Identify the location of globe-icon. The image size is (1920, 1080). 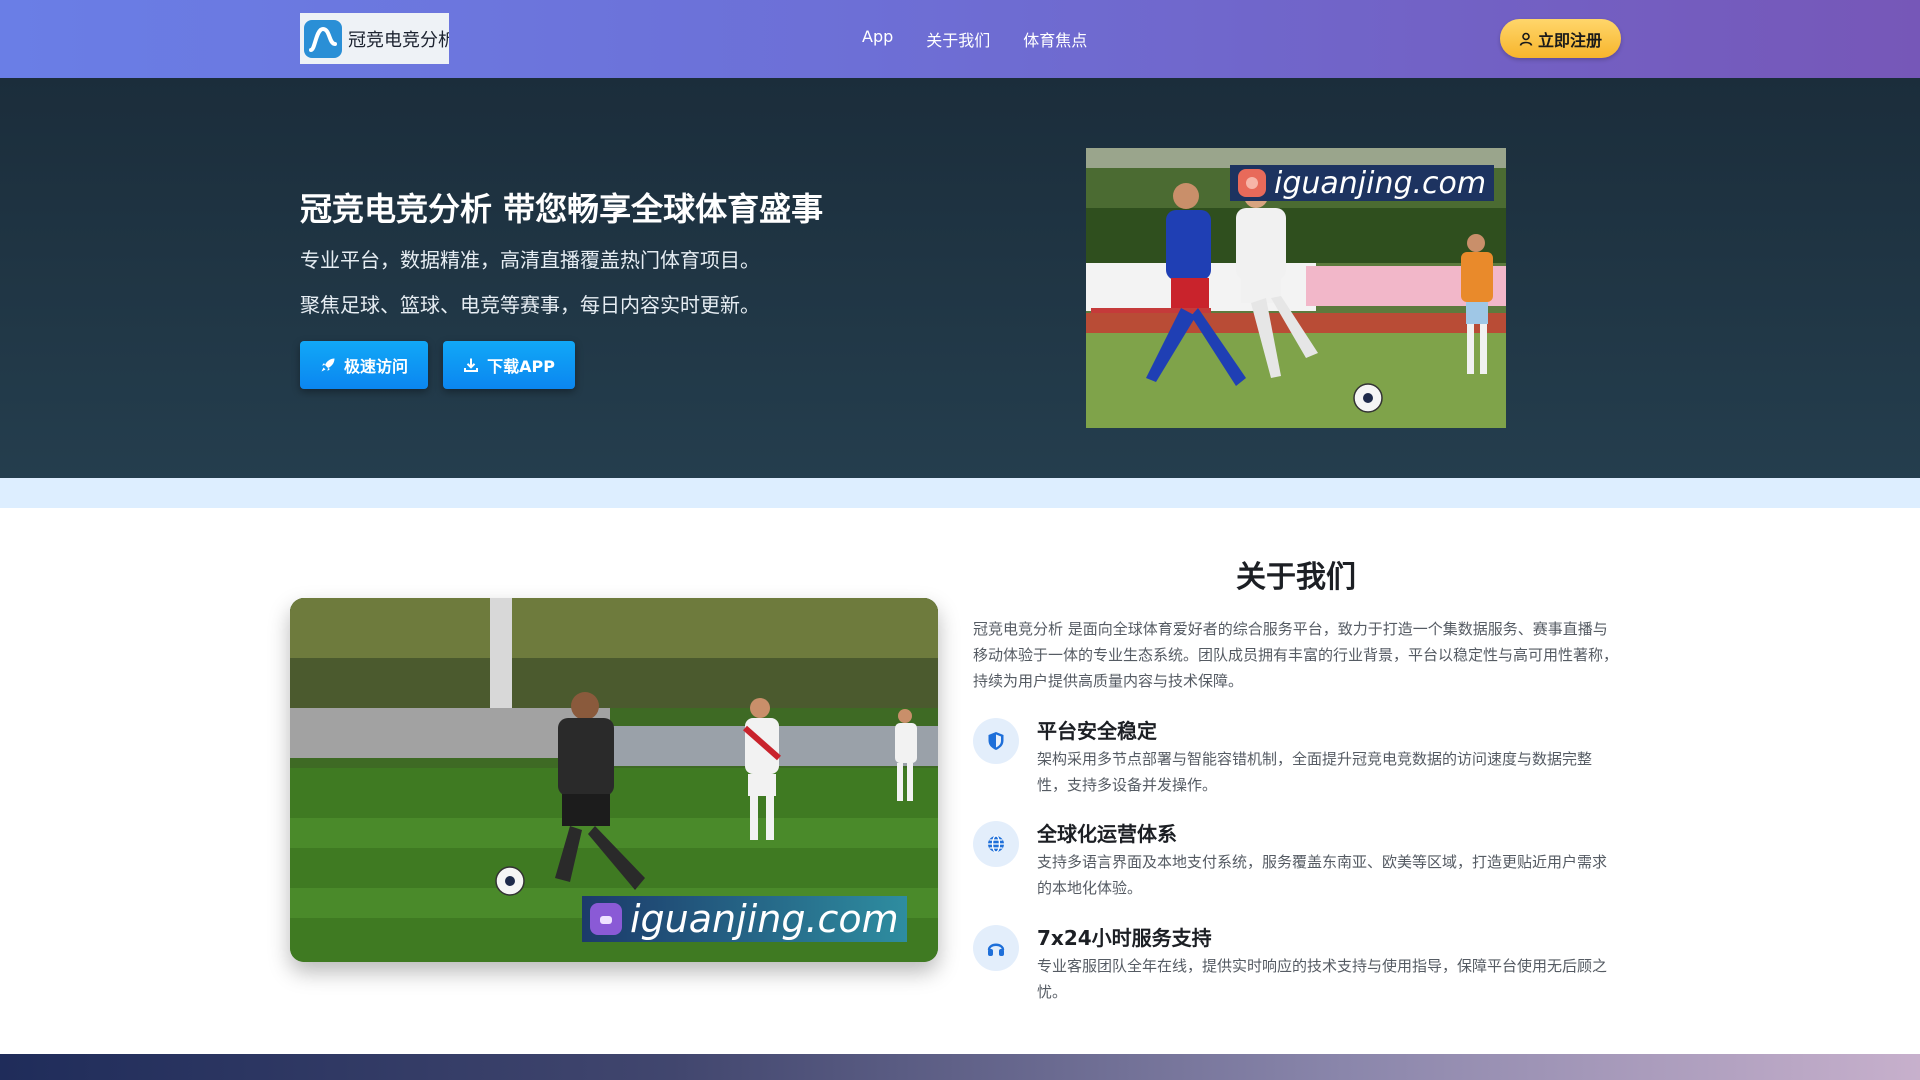
(996, 844).